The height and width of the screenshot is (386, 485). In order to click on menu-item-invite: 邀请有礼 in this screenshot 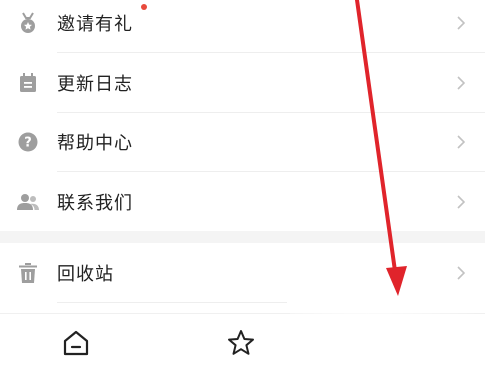, I will do `click(242, 26)`.